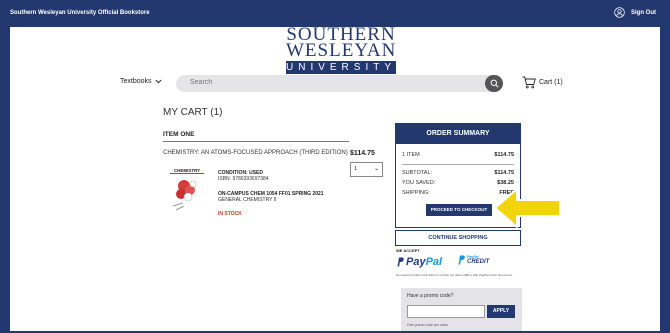 This screenshot has width=670, height=333. Describe the element at coordinates (529, 82) in the screenshot. I see `cart-icon` at that location.